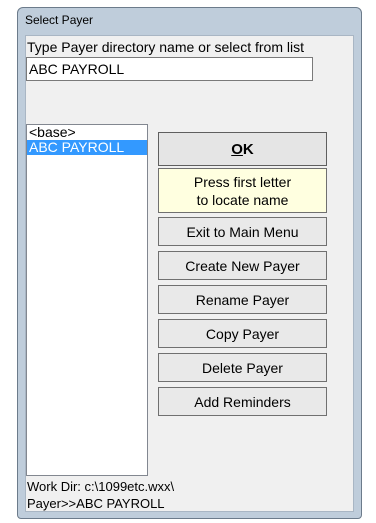  What do you see at coordinates (242, 265) in the screenshot?
I see `create-new-payer-button: Create New Payer` at bounding box center [242, 265].